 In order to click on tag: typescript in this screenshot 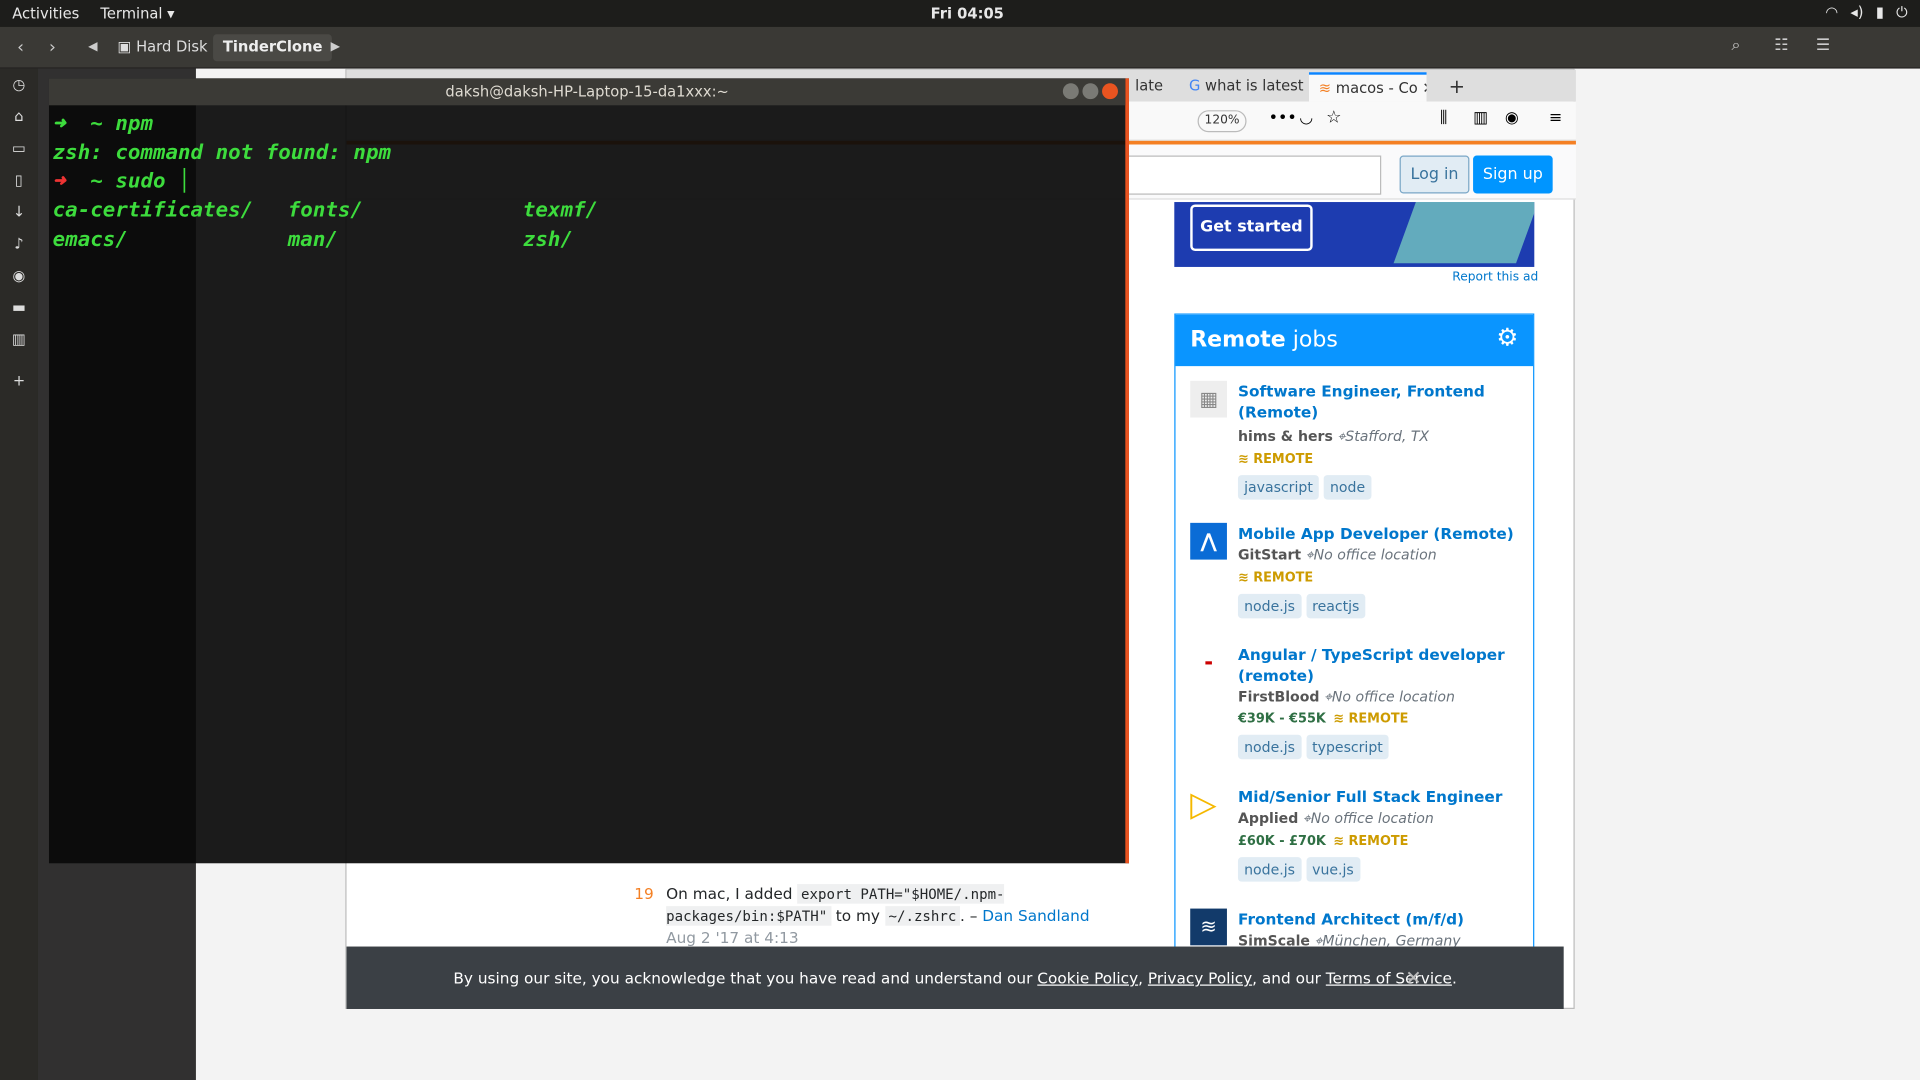, I will do `click(1347, 747)`.